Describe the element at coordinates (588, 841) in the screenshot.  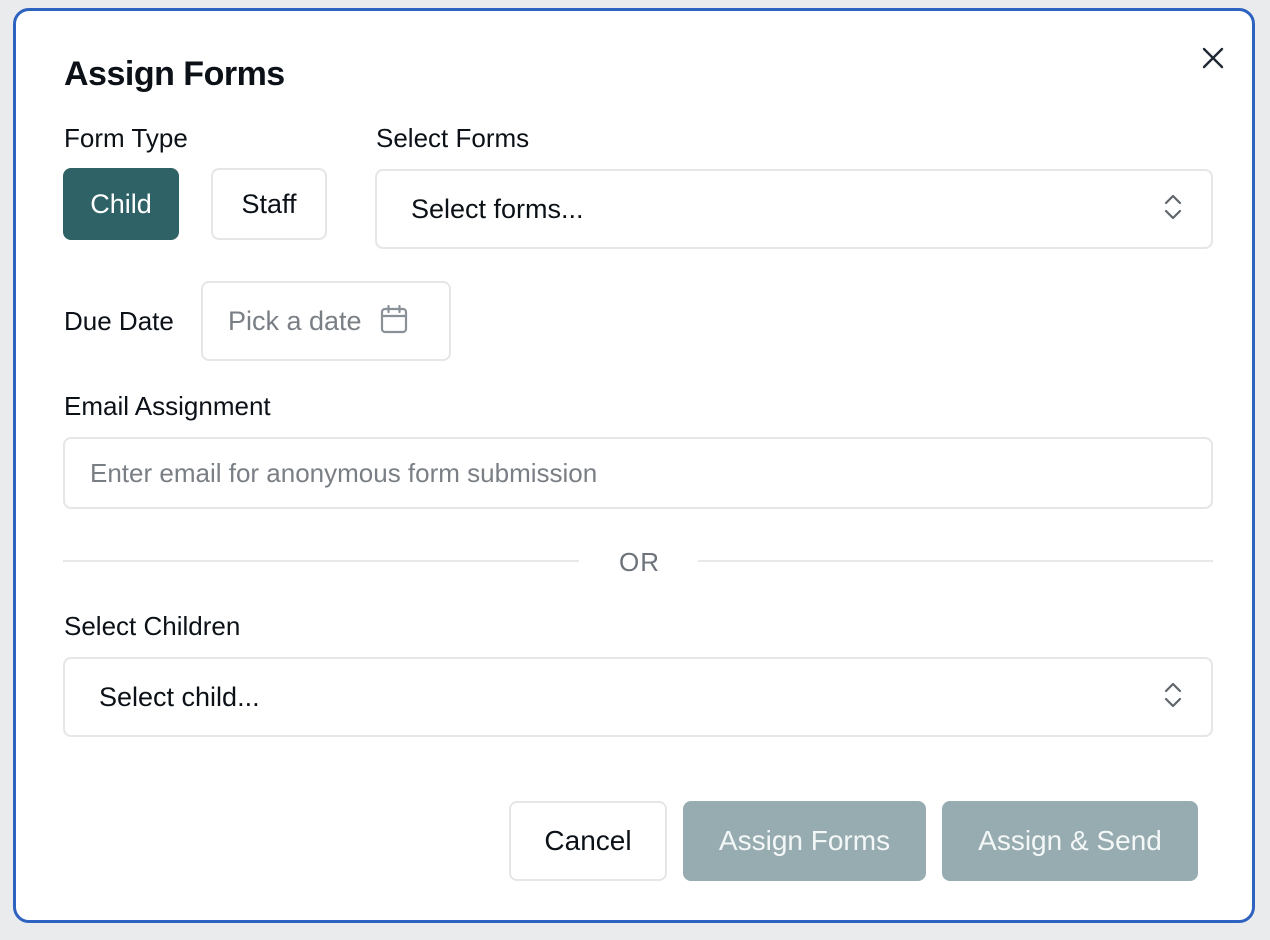
I see `cancel-button: Cancel` at that location.